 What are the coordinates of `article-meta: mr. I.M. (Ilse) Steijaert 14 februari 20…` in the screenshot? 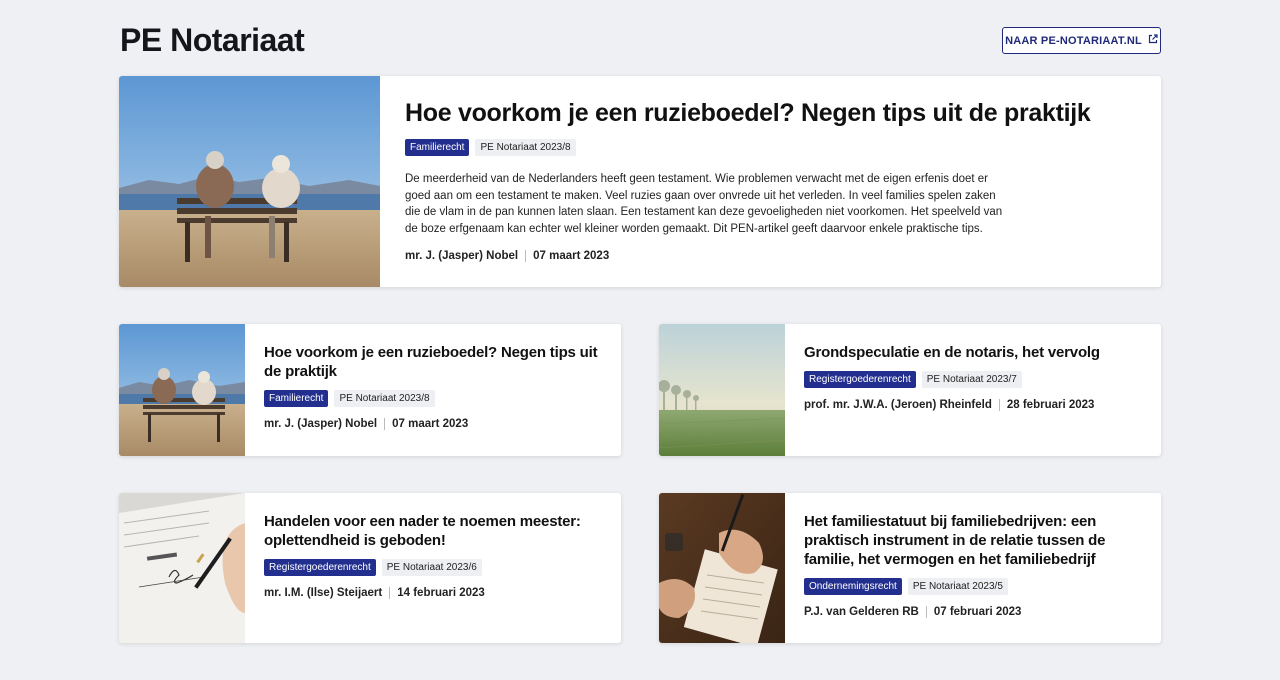 It's located at (433, 593).